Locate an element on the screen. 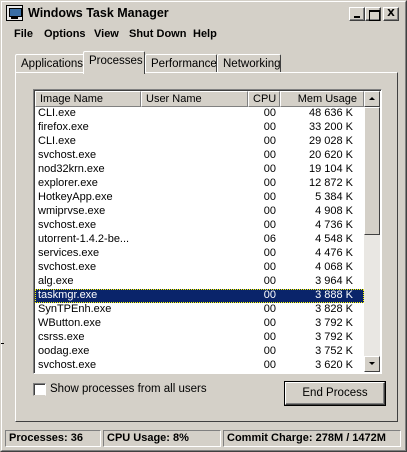 The width and height of the screenshot is (407, 452). process-mem-usage: 4 068 K is located at coordinates (334, 267).